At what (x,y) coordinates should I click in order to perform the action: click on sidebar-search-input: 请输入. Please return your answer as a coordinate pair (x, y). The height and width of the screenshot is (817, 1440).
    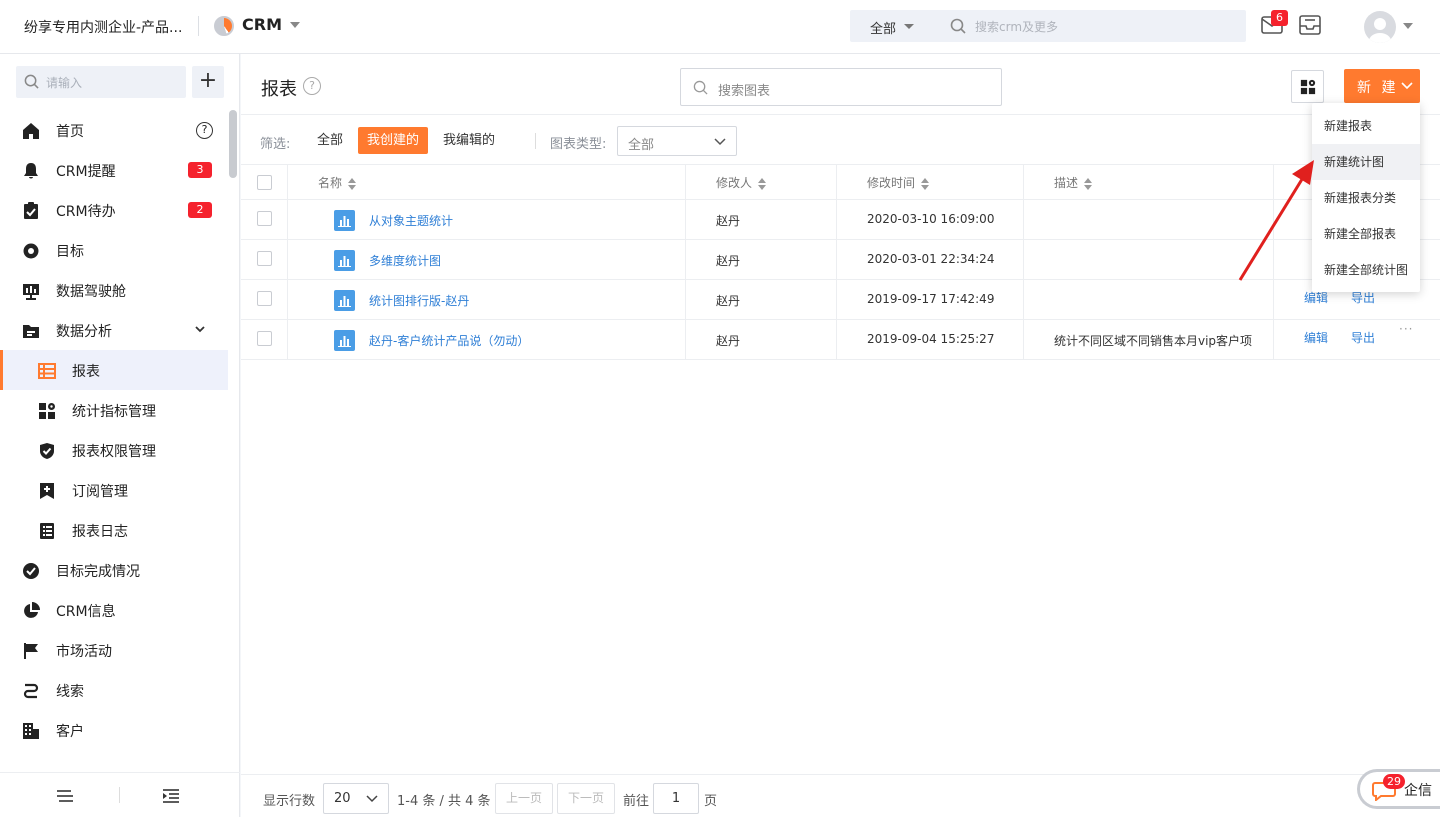
    Looking at the image, I should click on (101, 82).